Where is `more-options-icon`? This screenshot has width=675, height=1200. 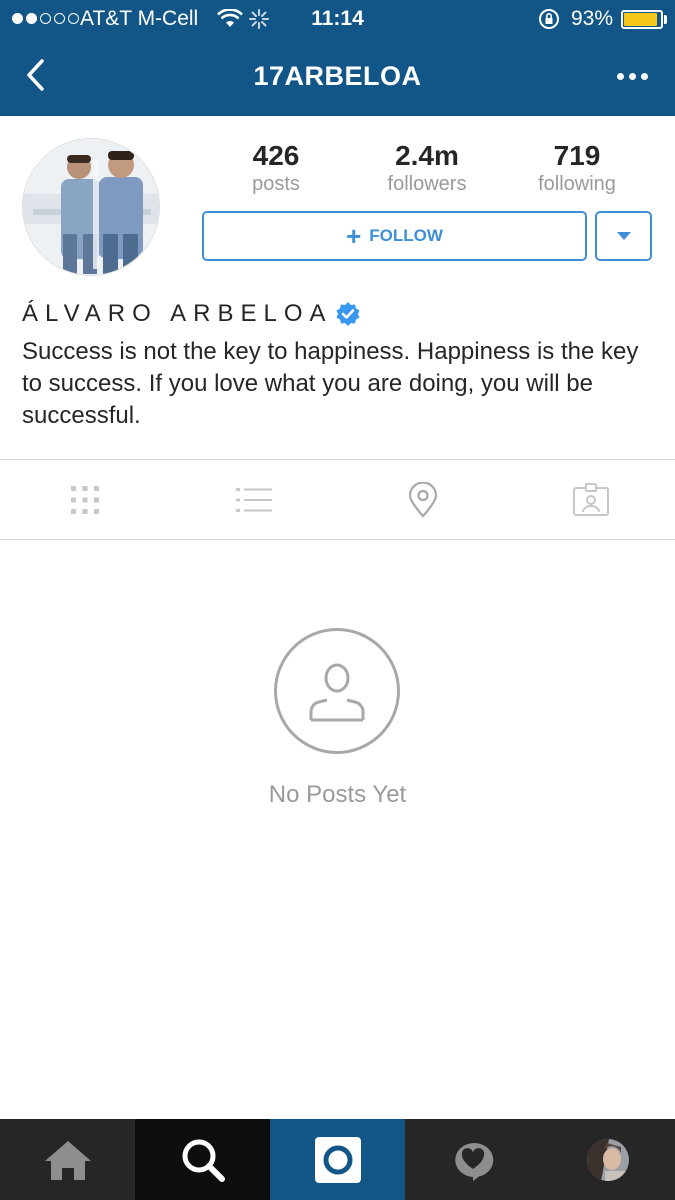
more-options-icon is located at coordinates (632, 76).